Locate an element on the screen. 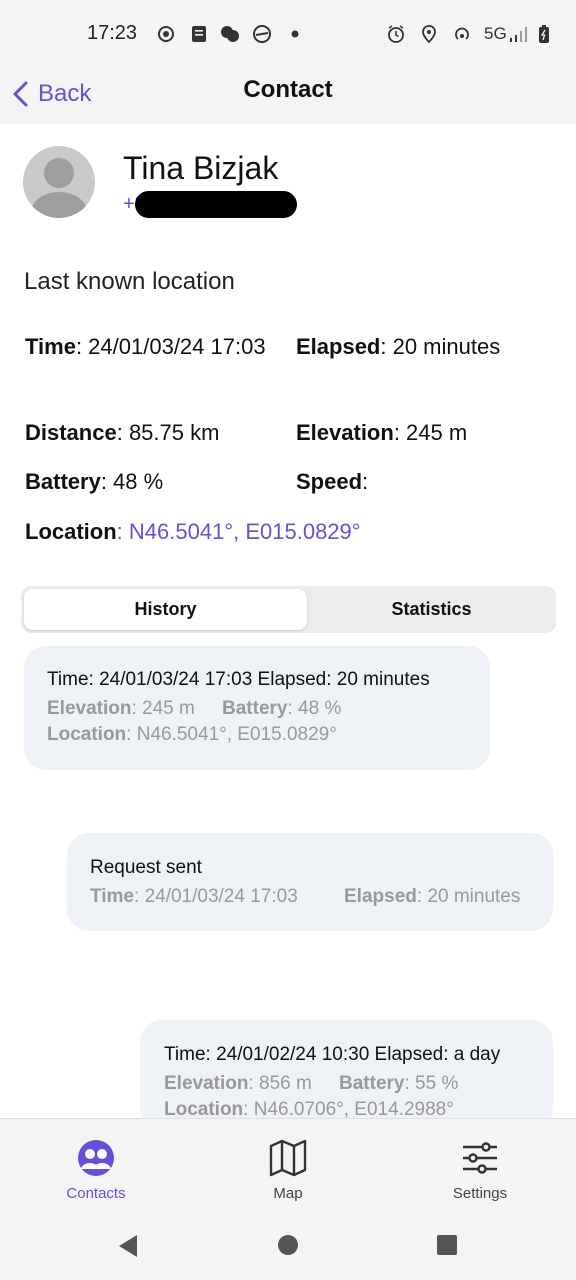 This screenshot has height=1280, width=576. hotspot-icon is located at coordinates (462, 33).